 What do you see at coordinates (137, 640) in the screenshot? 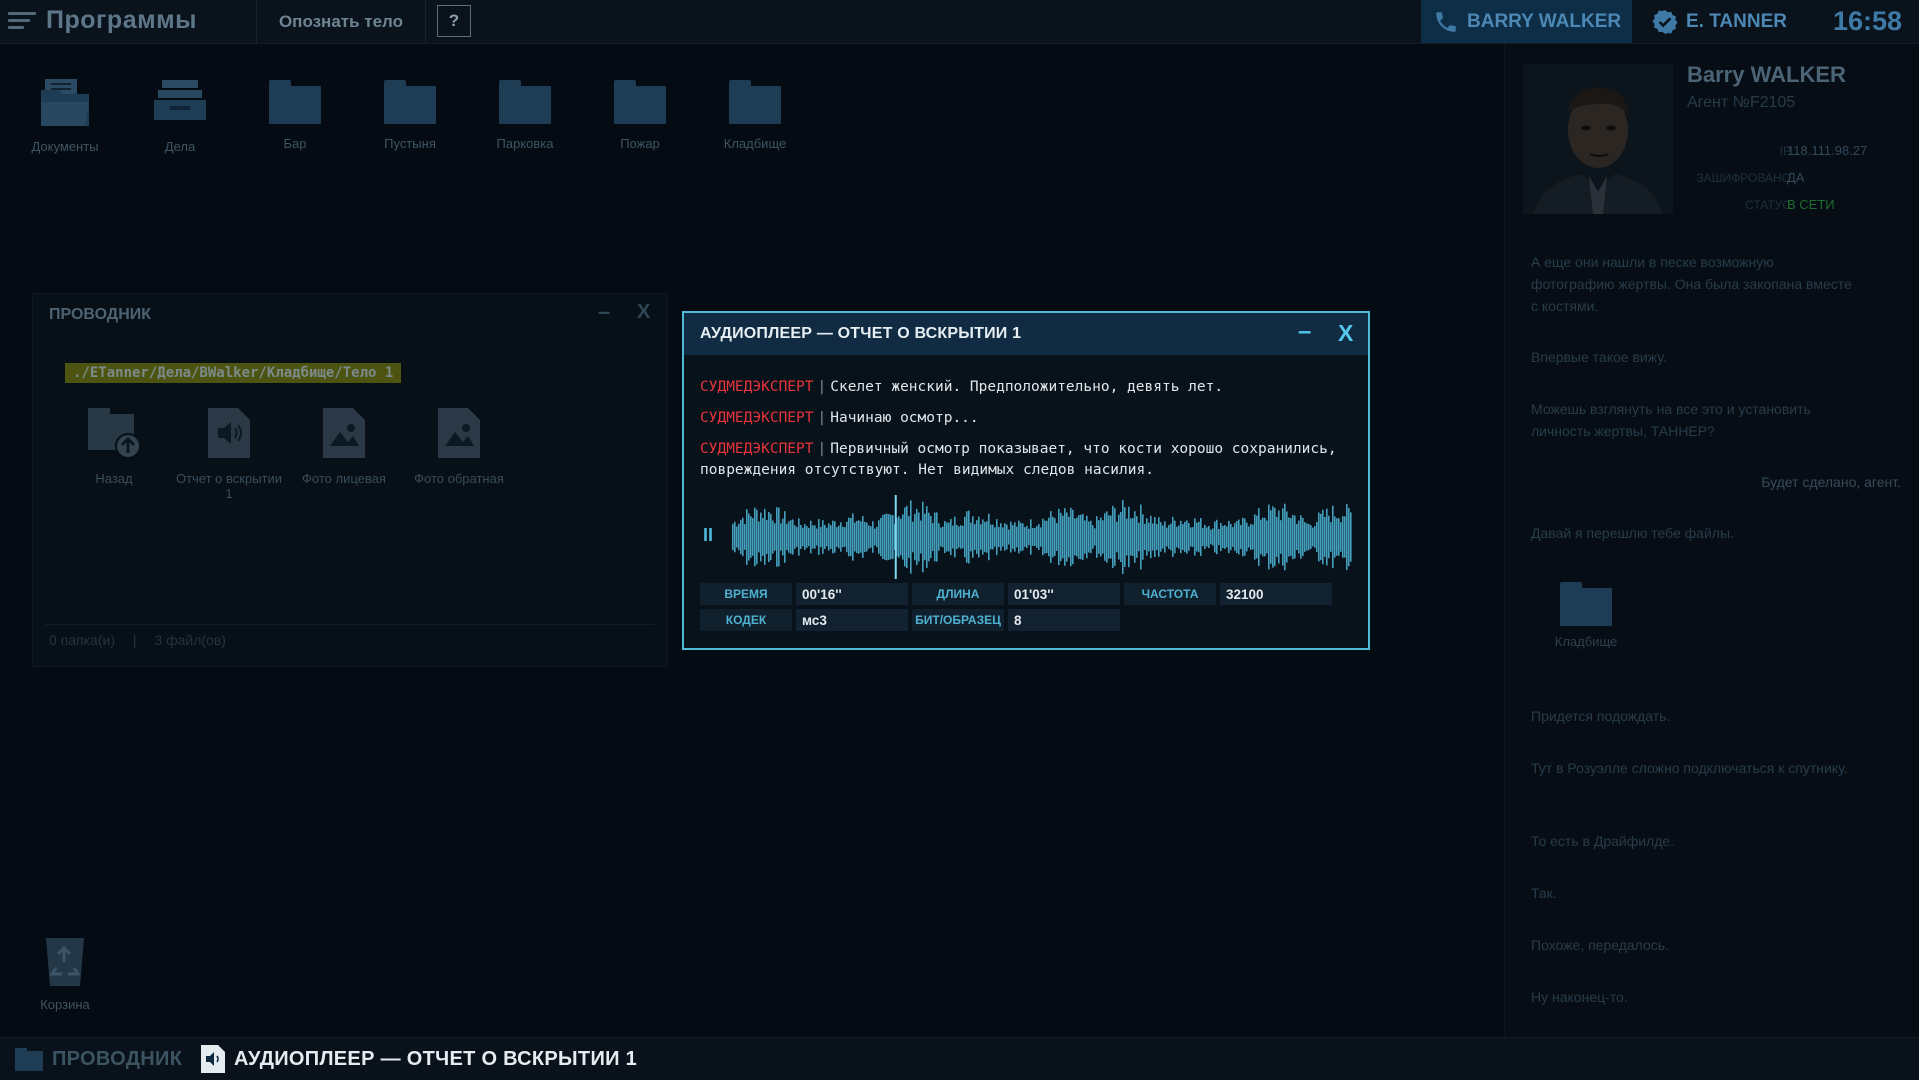
I see `explorer-status-bar: 0 папка(и) | 3 файл(ов)` at bounding box center [137, 640].